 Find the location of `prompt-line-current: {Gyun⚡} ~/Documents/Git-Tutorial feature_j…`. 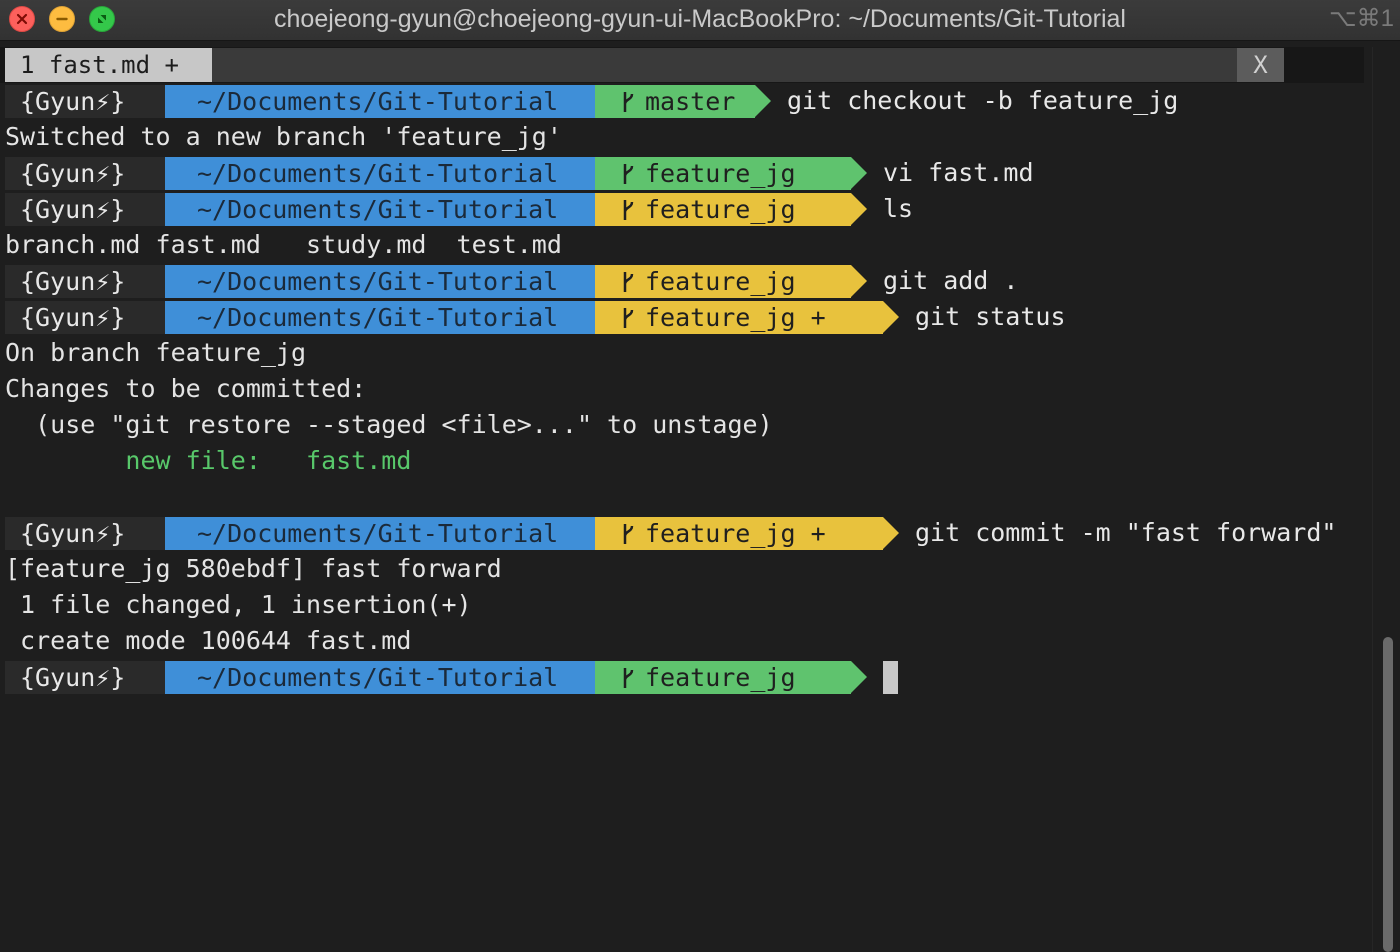

prompt-line-current: {Gyun⚡} ~/Documents/Git-Tutorial feature_j… is located at coordinates (451, 677).